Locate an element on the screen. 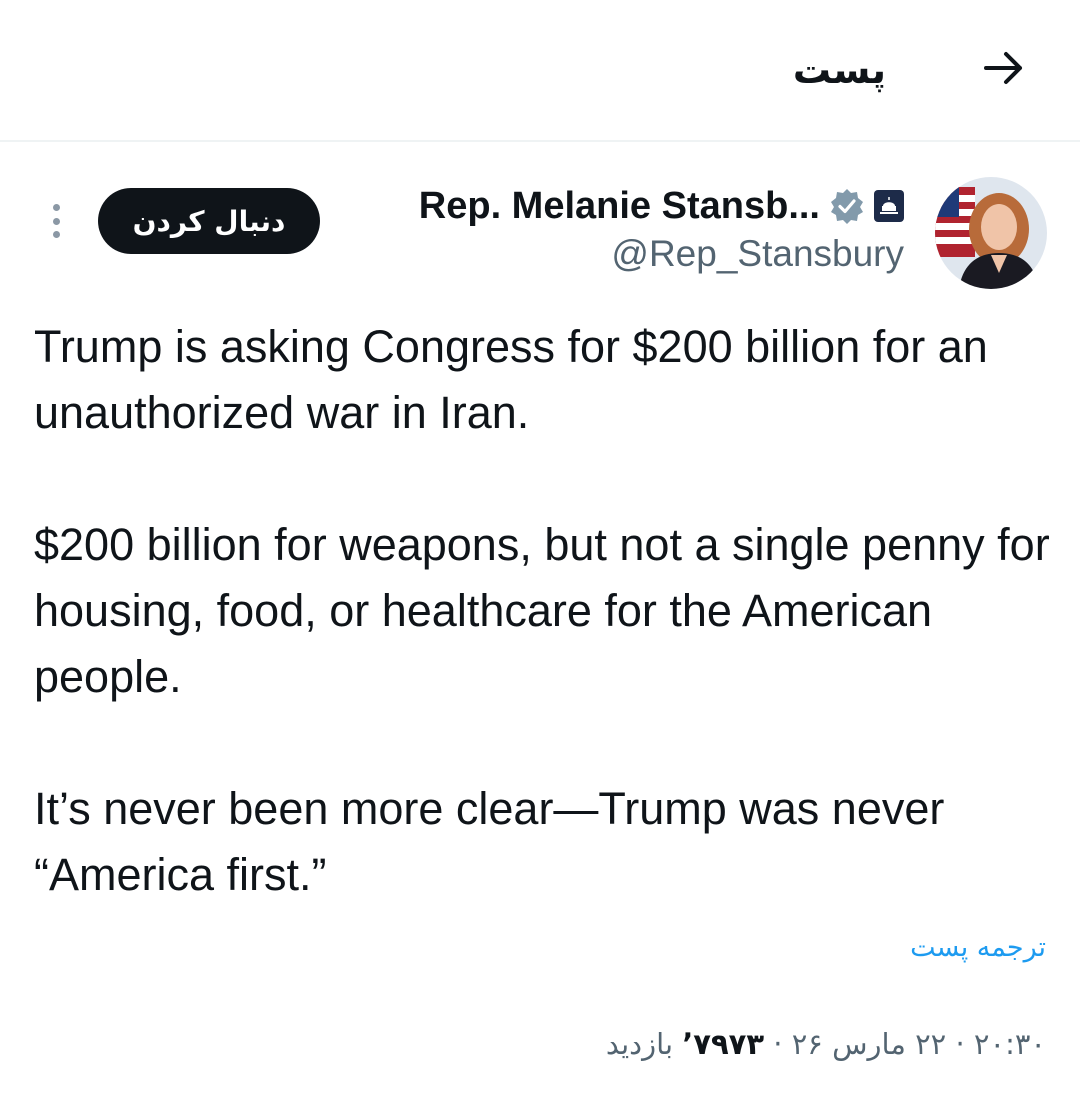 Image resolution: width=1080 pixels, height=1095 pixels. more-options-button is located at coordinates (56, 221).